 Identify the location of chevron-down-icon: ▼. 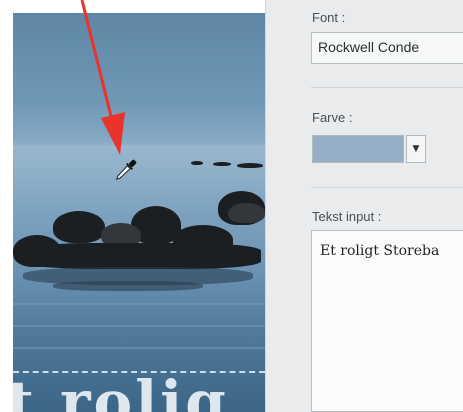
(416, 149).